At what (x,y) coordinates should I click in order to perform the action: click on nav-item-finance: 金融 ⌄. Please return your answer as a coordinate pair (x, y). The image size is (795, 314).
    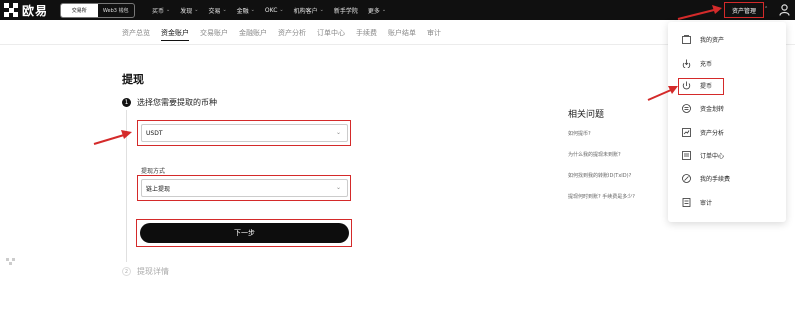
    Looking at the image, I should click on (246, 10).